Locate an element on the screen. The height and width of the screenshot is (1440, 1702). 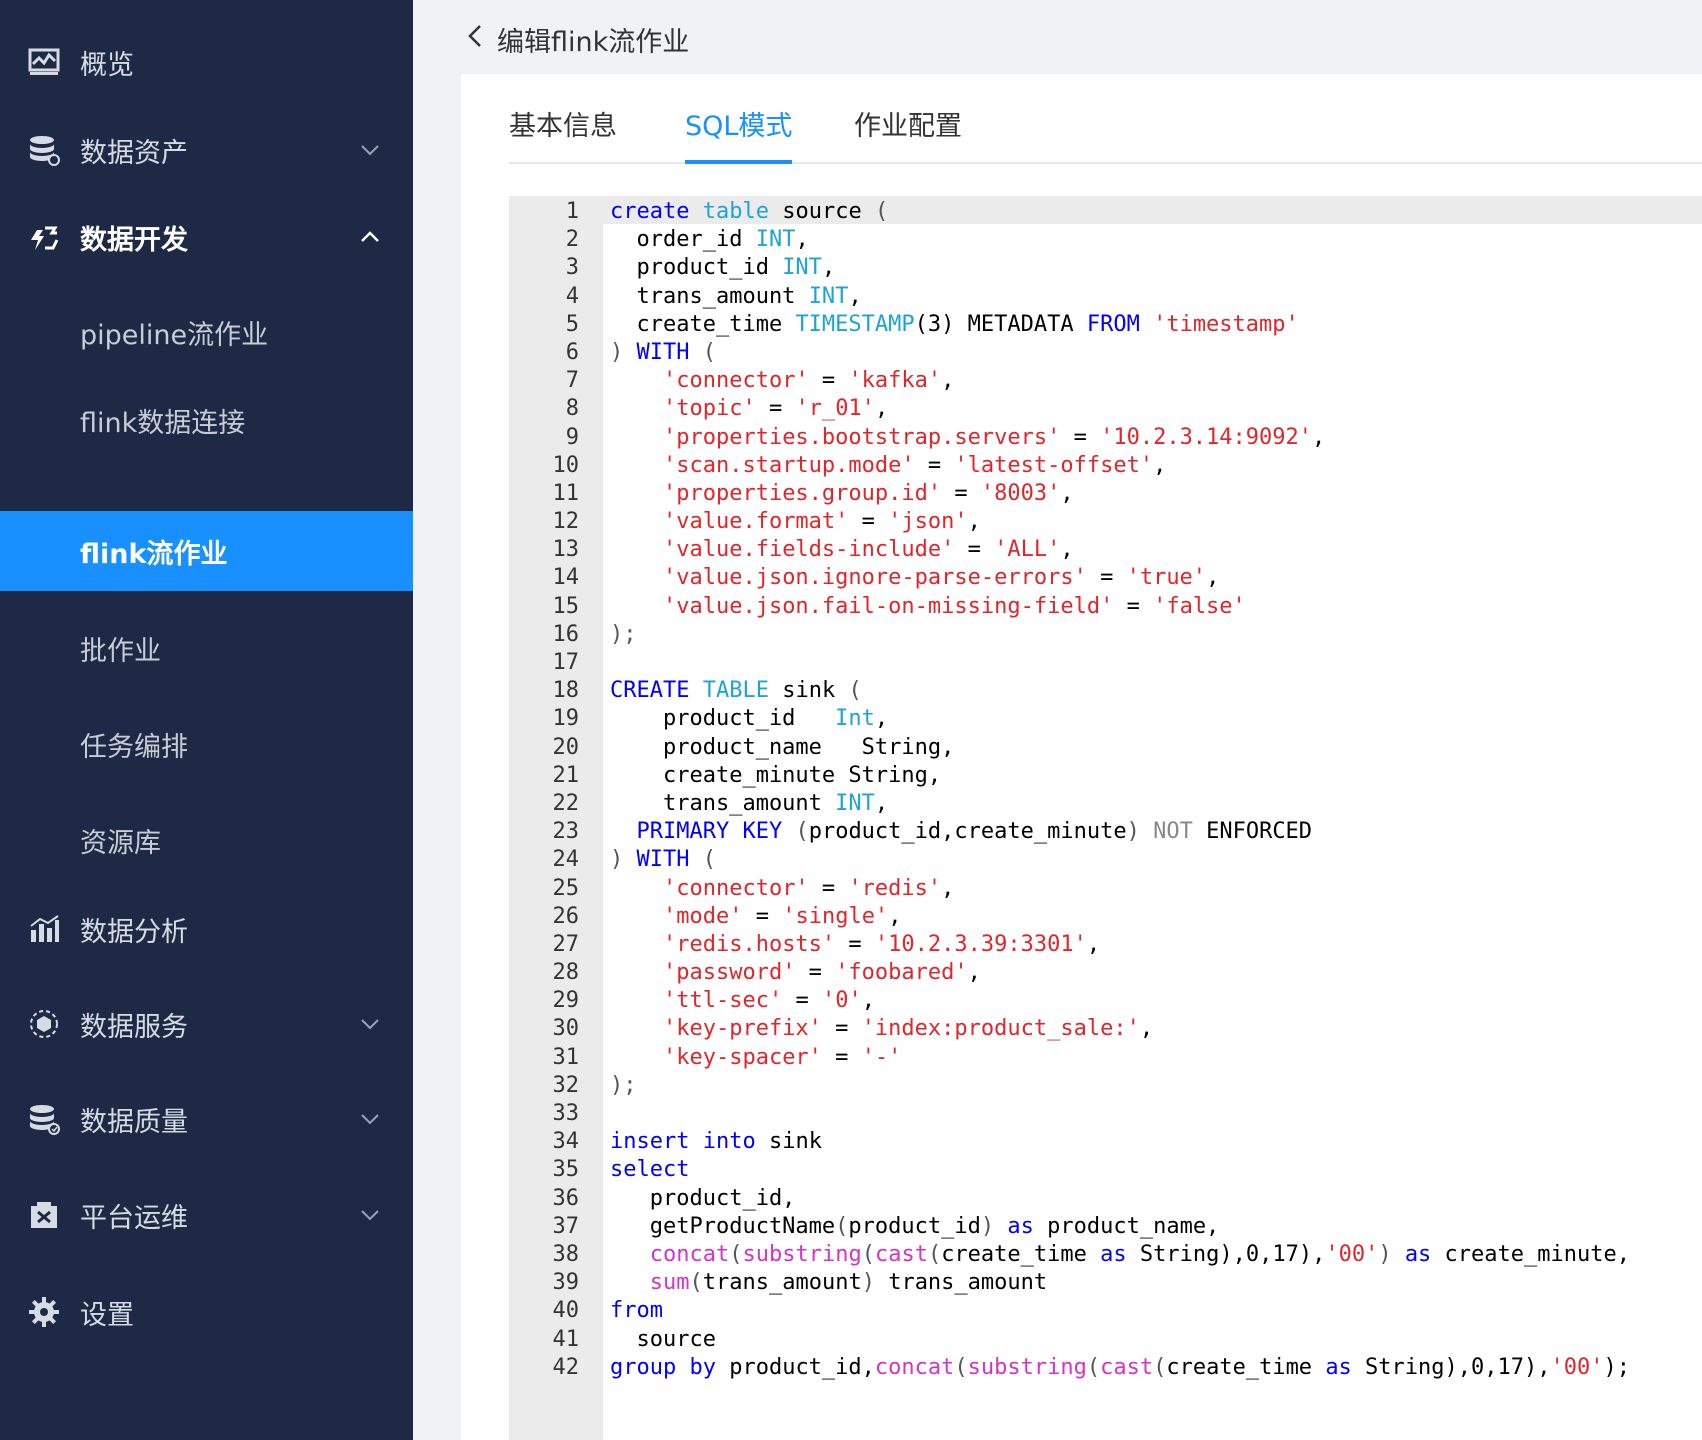
code-token: sink is located at coordinates (808, 691).